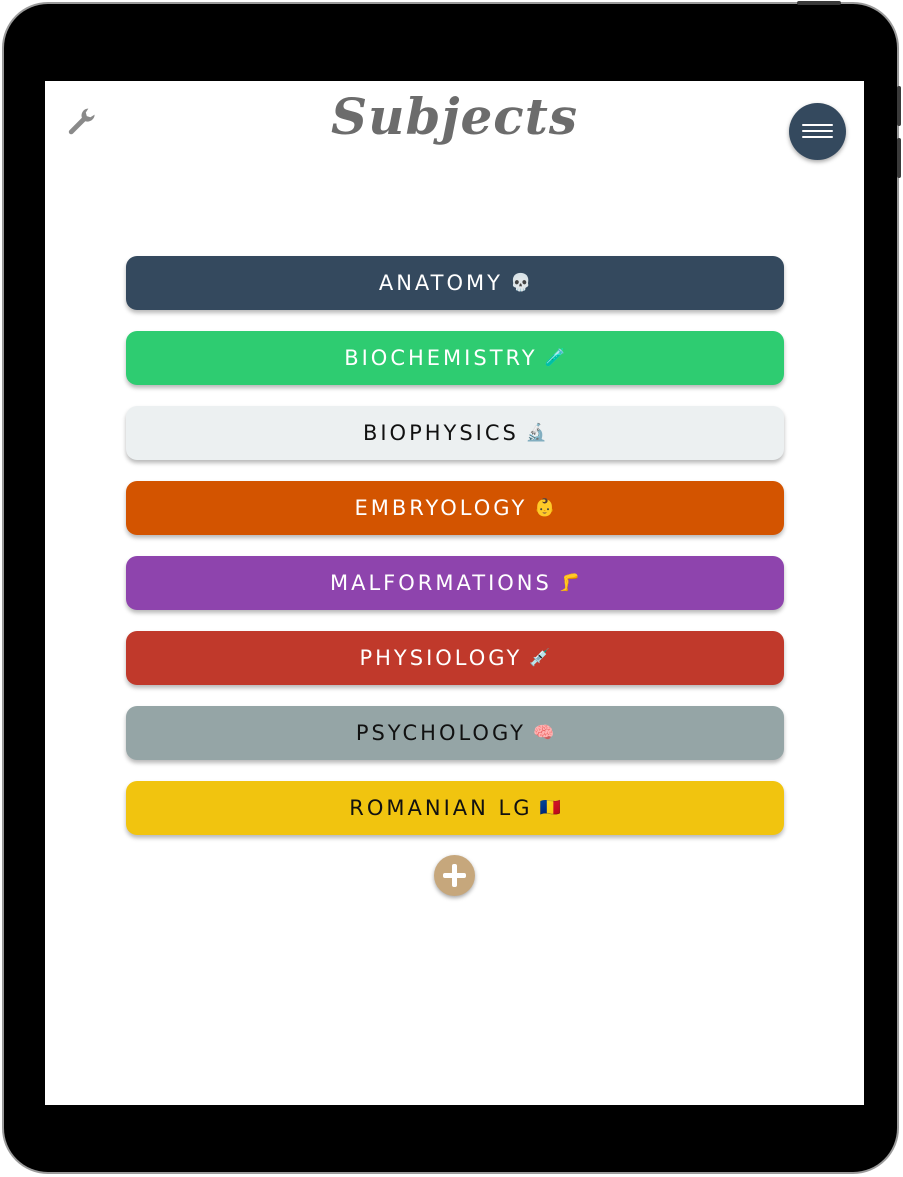 Image resolution: width=903 pixels, height=1177 pixels. I want to click on subject-emoji-icon: 🧪, so click(555, 358).